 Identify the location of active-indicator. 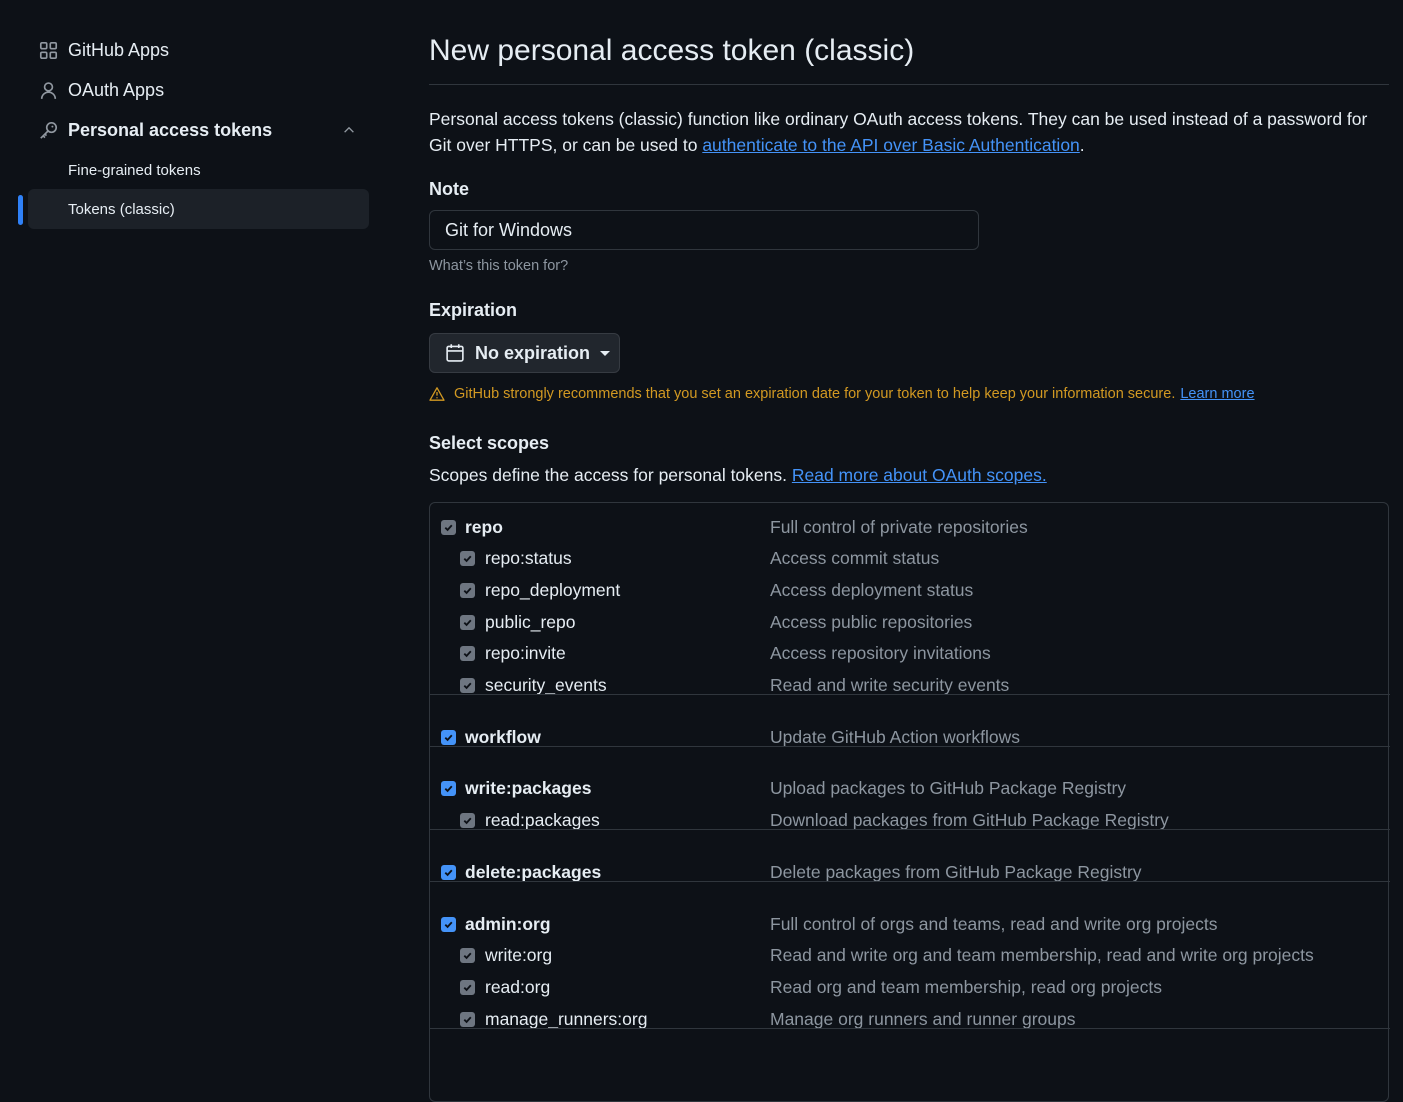
(20, 210).